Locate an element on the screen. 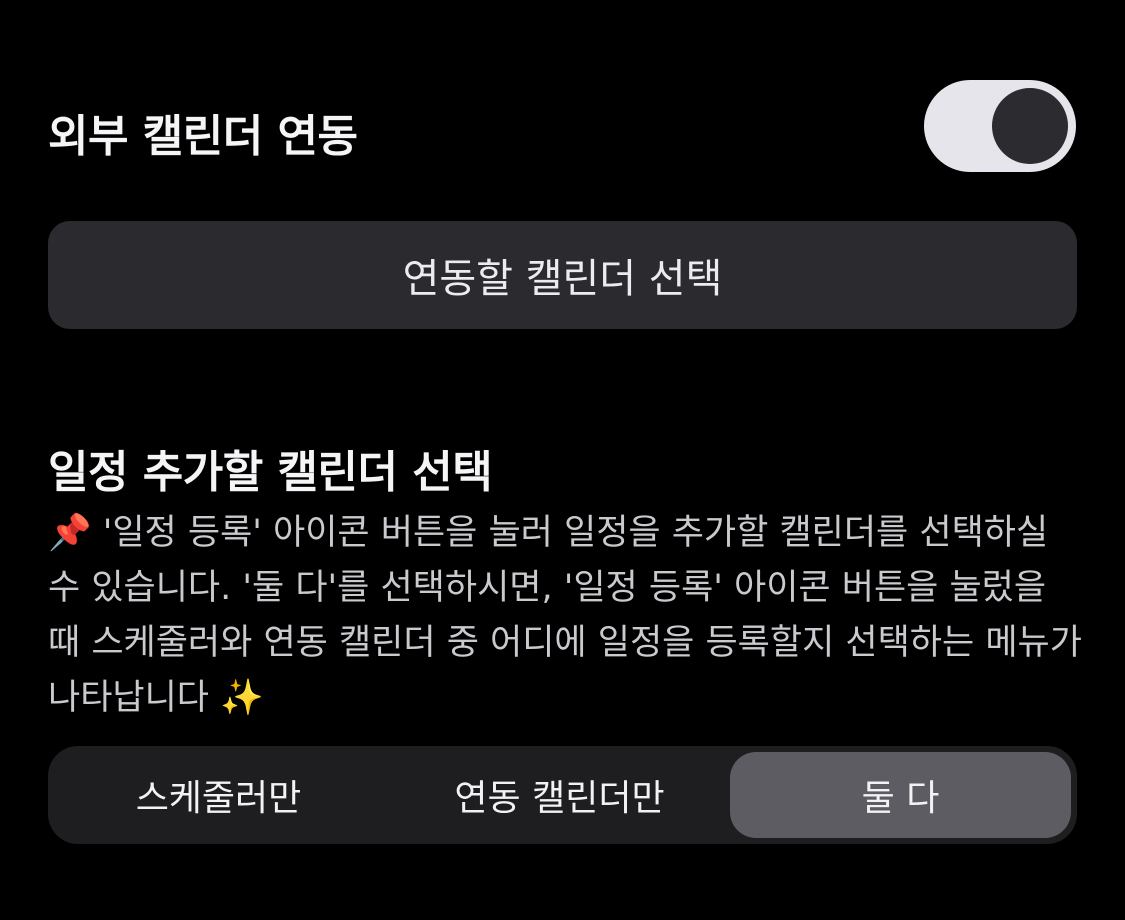 The width and height of the screenshot is (1125, 920). segment-scheduler-only: 스케줄러만 is located at coordinates (218, 795).